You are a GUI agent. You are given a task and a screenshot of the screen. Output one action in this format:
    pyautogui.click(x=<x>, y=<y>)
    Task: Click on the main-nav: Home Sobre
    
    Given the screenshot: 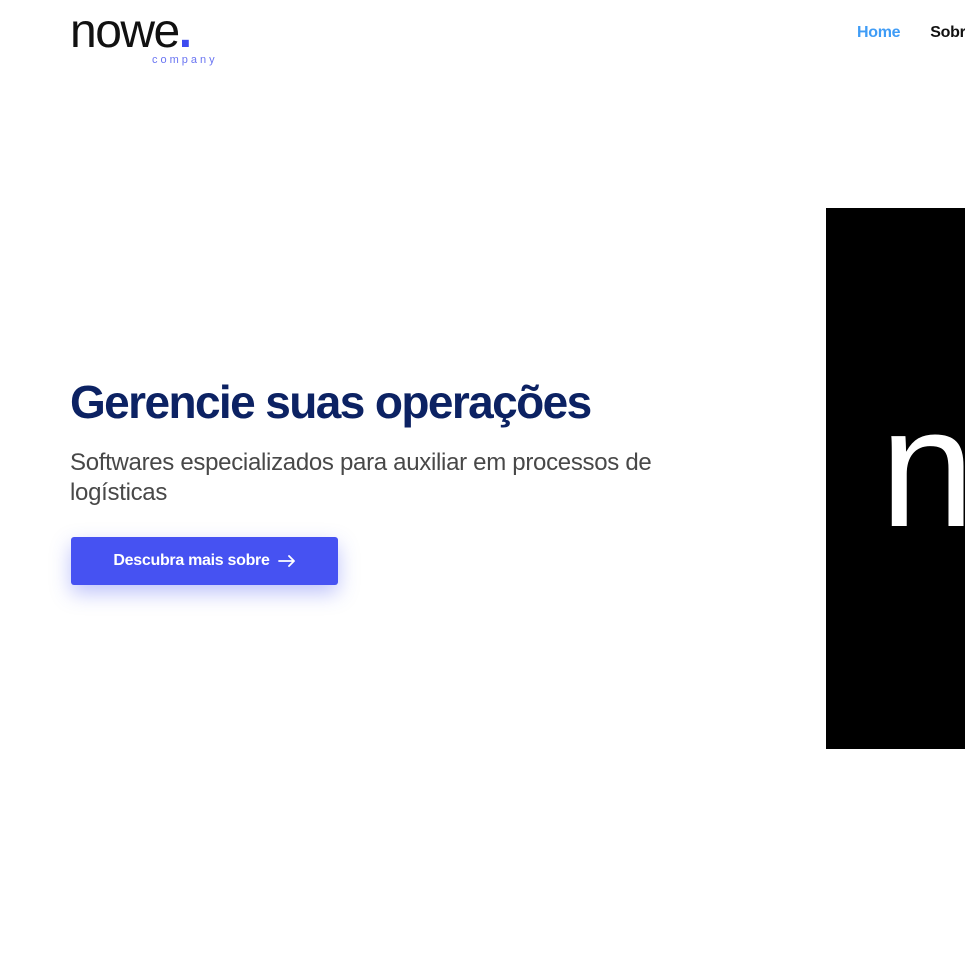 What is the action you would take?
    pyautogui.click(x=911, y=33)
    